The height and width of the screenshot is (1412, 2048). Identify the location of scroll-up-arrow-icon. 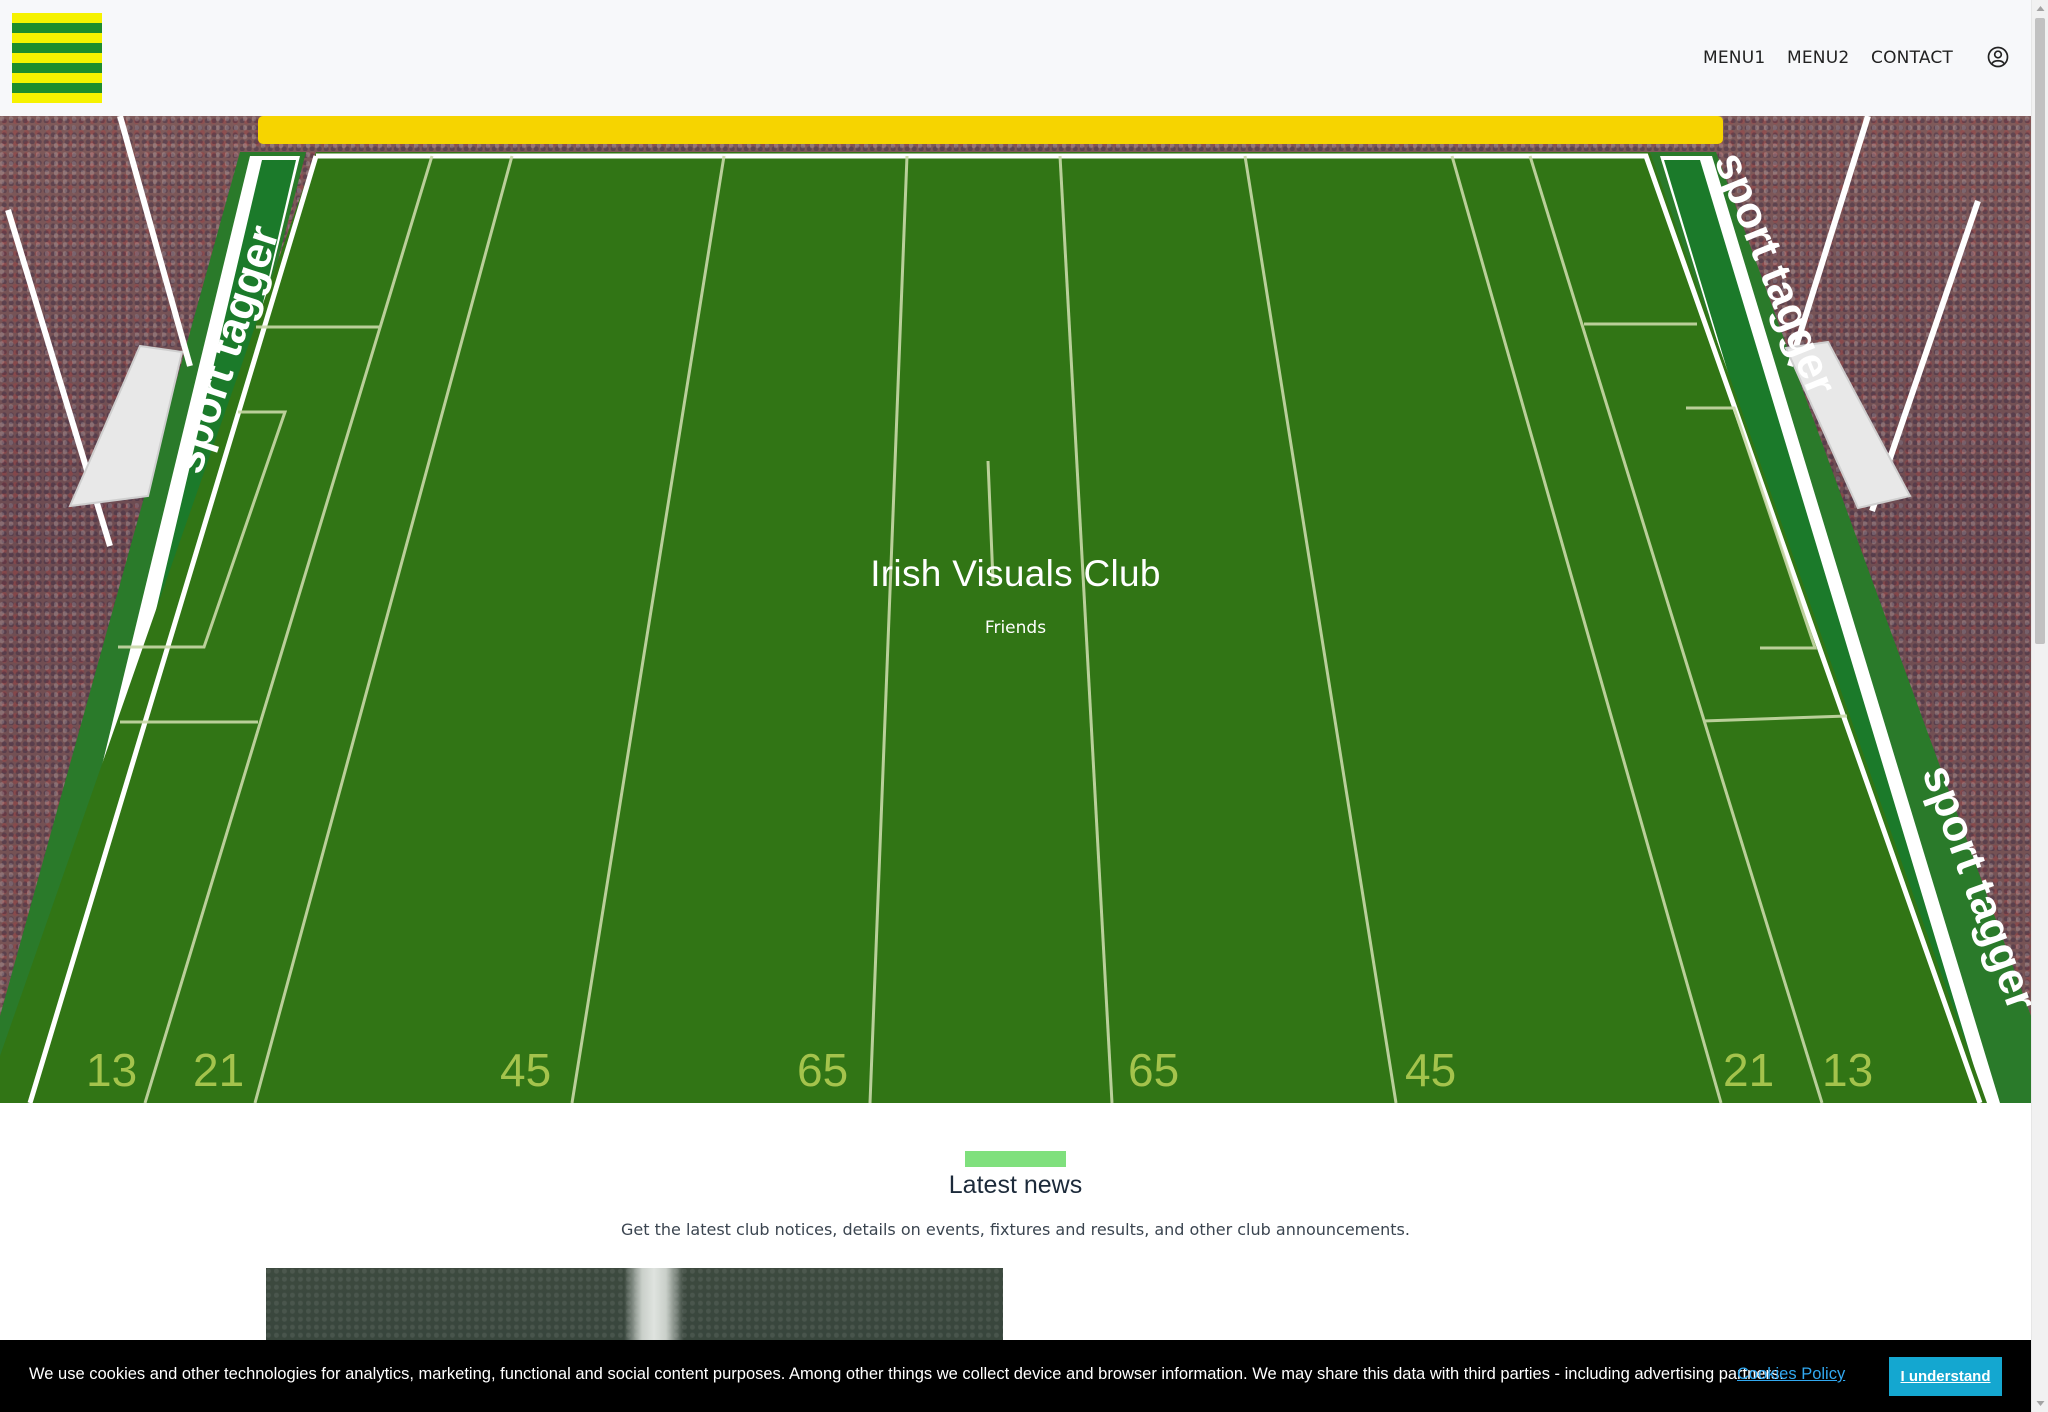
(2040, 8).